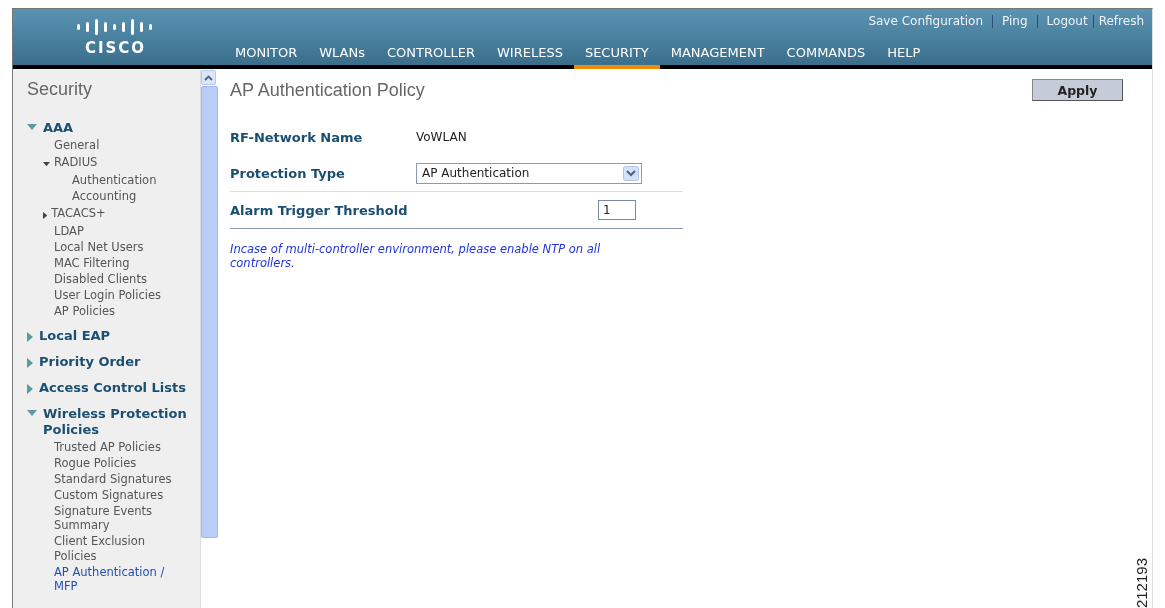 Image resolution: width=1165 pixels, height=608 pixels. I want to click on collapsed-arrow-icon, so click(45, 215).